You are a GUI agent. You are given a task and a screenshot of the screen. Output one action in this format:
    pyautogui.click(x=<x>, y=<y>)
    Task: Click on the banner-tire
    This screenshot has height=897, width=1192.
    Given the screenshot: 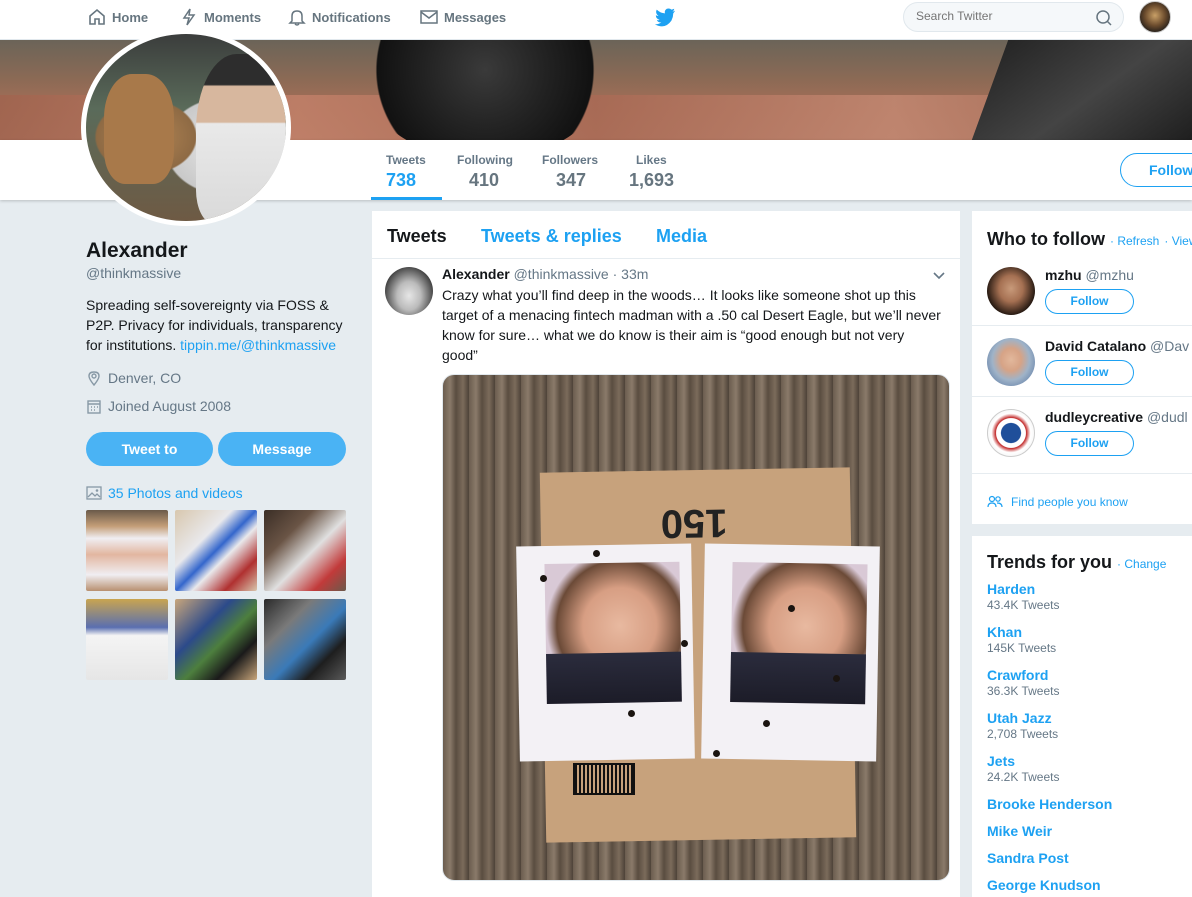 What is the action you would take?
    pyautogui.click(x=485, y=90)
    